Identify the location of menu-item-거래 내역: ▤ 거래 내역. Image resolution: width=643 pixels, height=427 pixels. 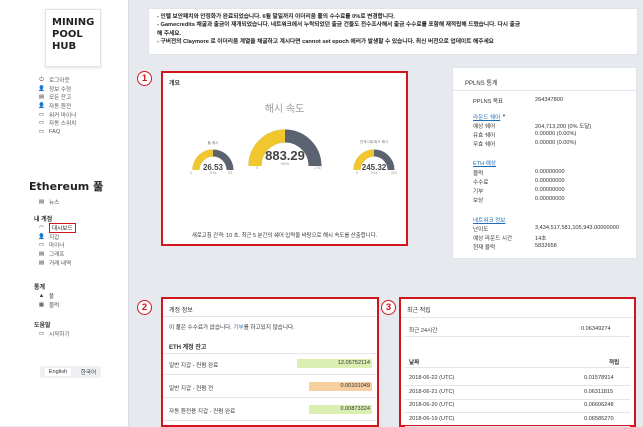
(57, 262).